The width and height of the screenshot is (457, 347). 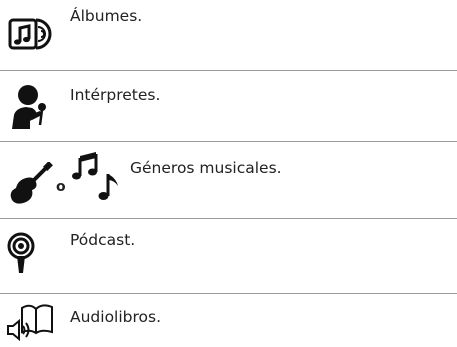 What do you see at coordinates (21, 252) in the screenshot?
I see `podcast-icon` at bounding box center [21, 252].